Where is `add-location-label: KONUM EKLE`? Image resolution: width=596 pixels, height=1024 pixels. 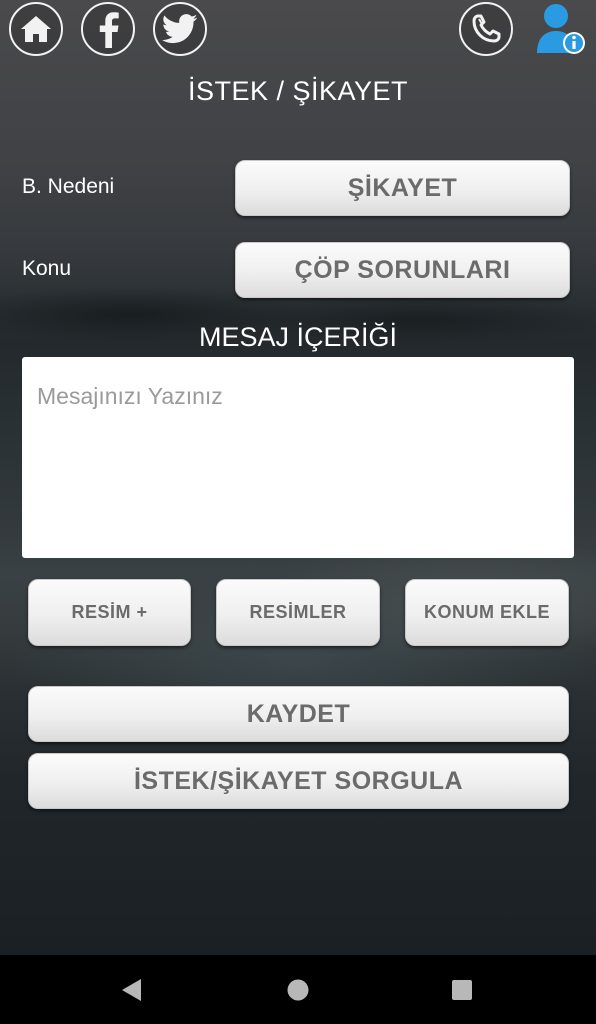 add-location-label: KONUM EKLE is located at coordinates (487, 612).